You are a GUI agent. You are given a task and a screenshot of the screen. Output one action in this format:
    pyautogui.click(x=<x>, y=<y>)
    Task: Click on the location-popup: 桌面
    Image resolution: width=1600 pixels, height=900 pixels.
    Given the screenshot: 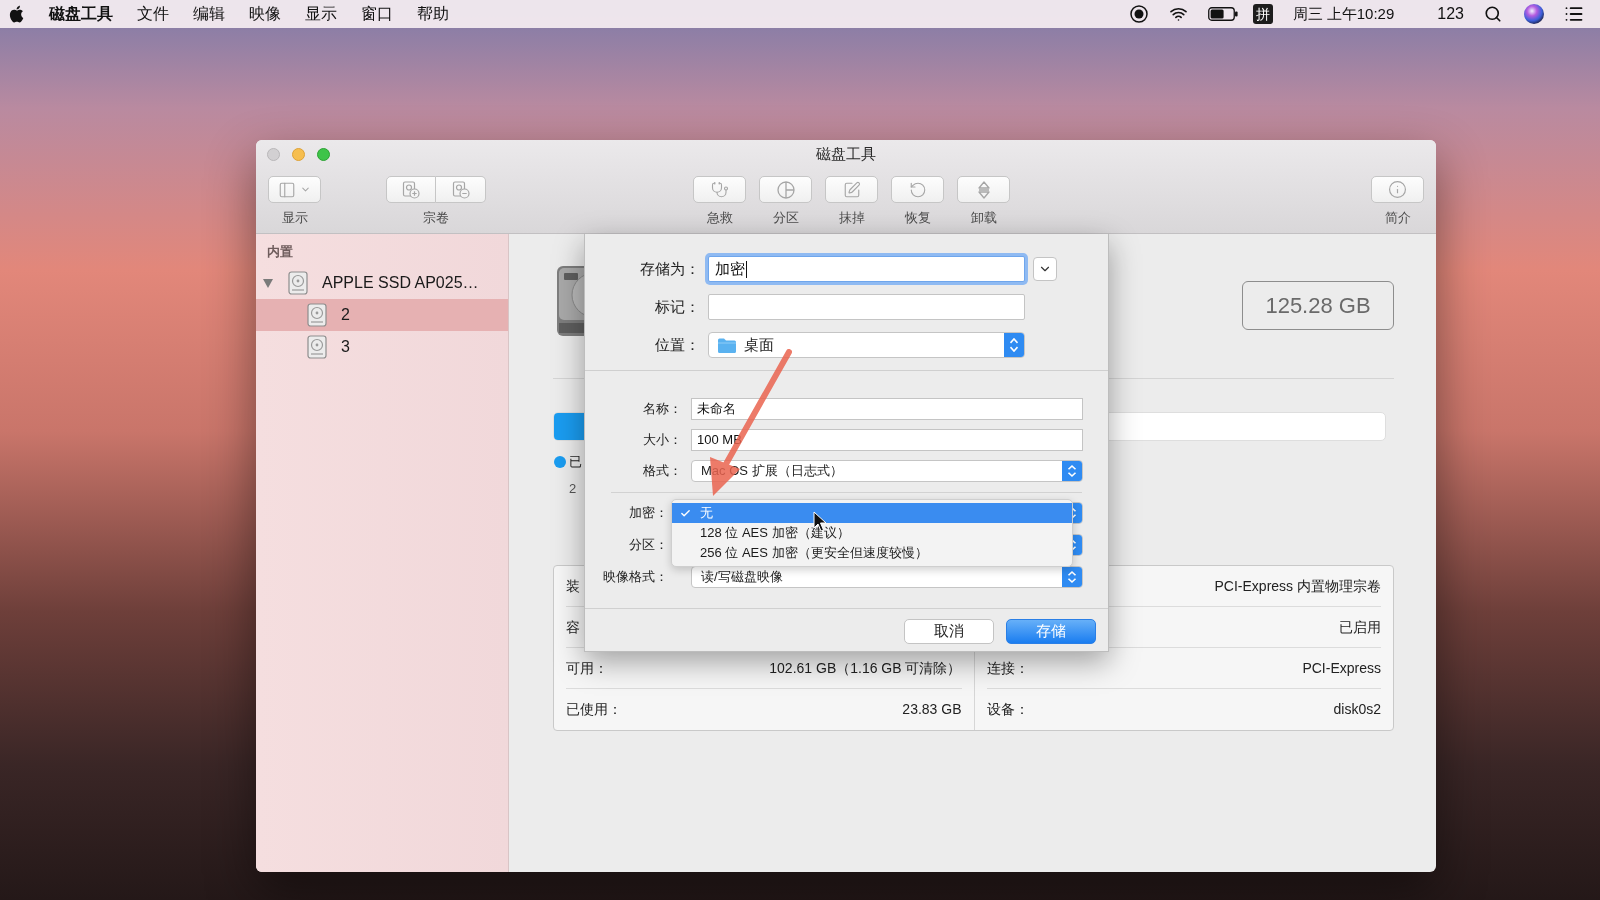 What is the action you would take?
    pyautogui.click(x=866, y=345)
    